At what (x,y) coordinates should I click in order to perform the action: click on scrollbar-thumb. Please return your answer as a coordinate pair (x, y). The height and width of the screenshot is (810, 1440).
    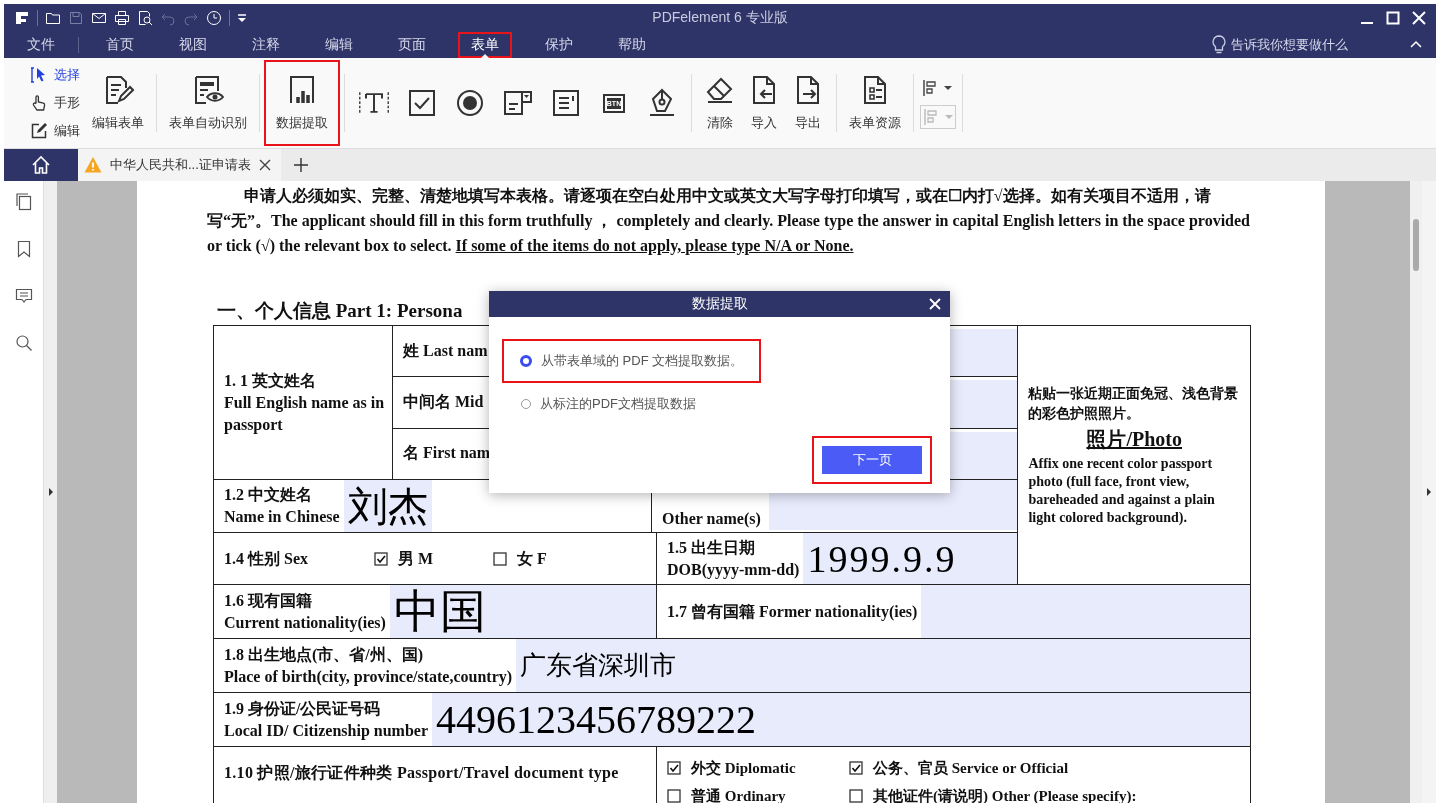
    Looking at the image, I should click on (1416, 245).